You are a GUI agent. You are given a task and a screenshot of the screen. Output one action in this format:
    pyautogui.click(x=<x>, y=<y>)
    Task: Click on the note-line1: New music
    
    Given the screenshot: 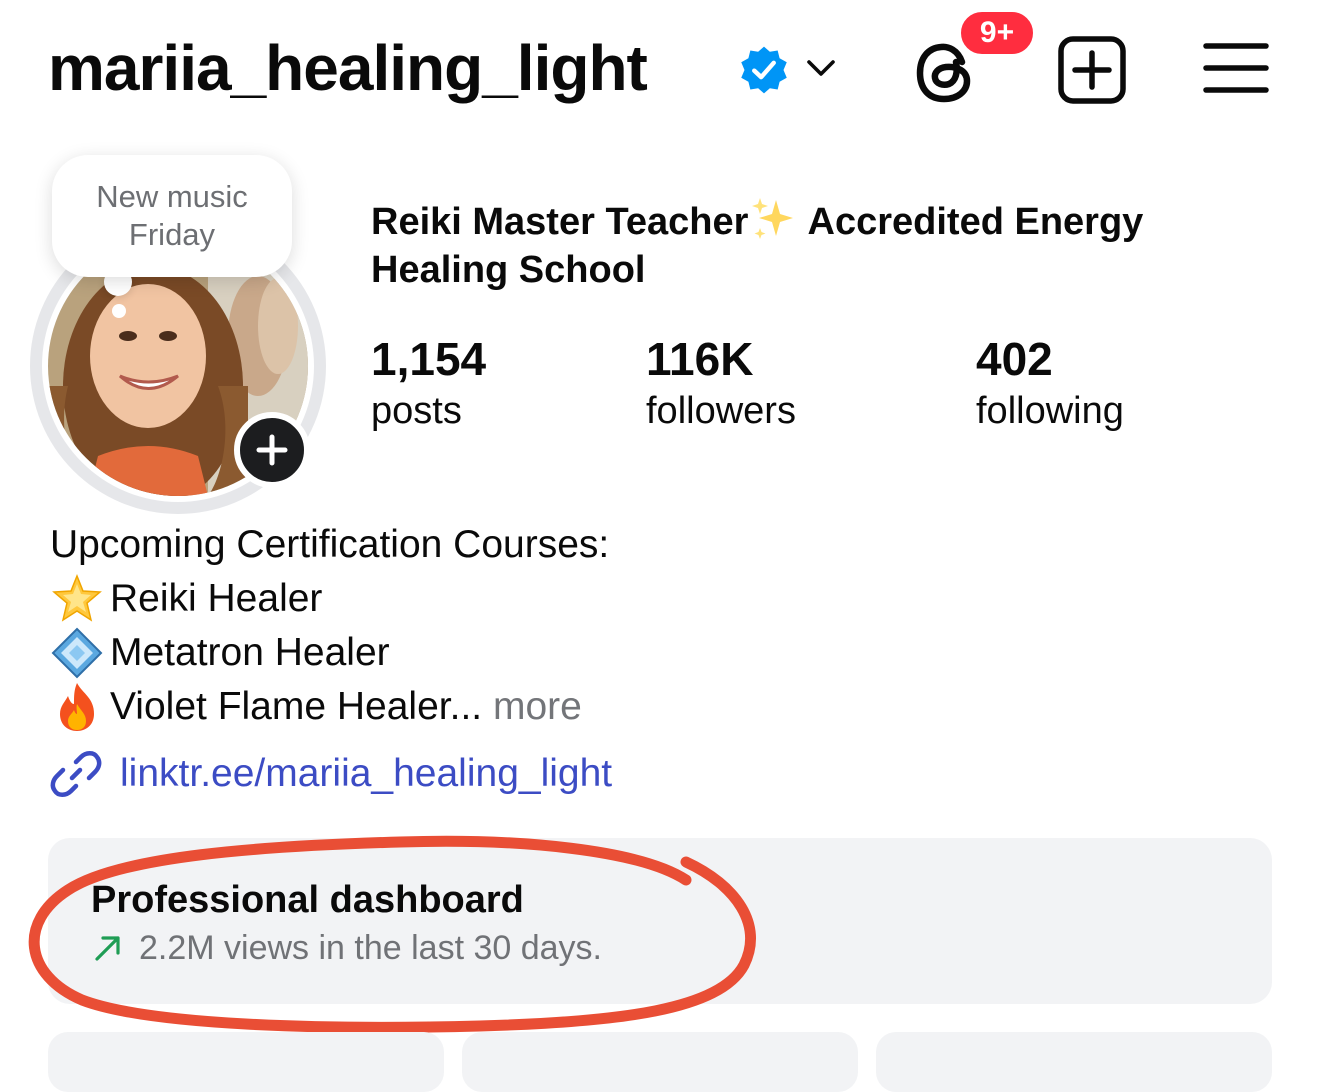 What is the action you would take?
    pyautogui.click(x=172, y=196)
    